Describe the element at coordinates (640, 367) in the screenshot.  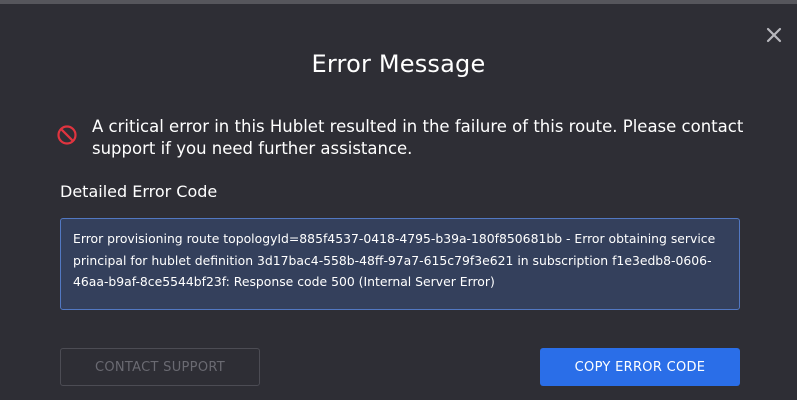
I see `copy-error-code-button: COPY ERROR CODE` at that location.